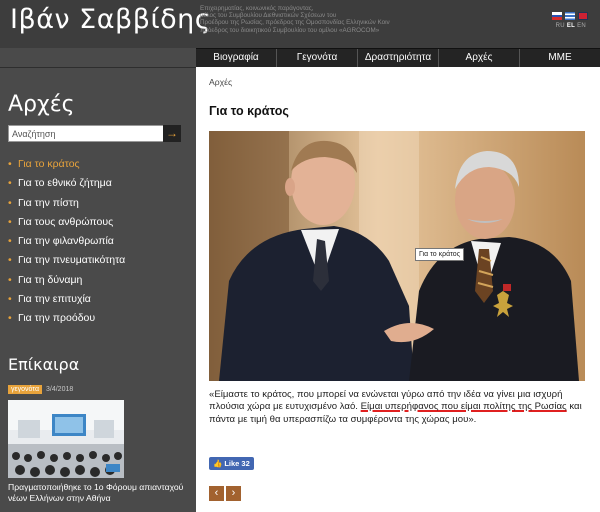  What do you see at coordinates (237, 463) in the screenshot?
I see `like-count: Like 32` at bounding box center [237, 463].